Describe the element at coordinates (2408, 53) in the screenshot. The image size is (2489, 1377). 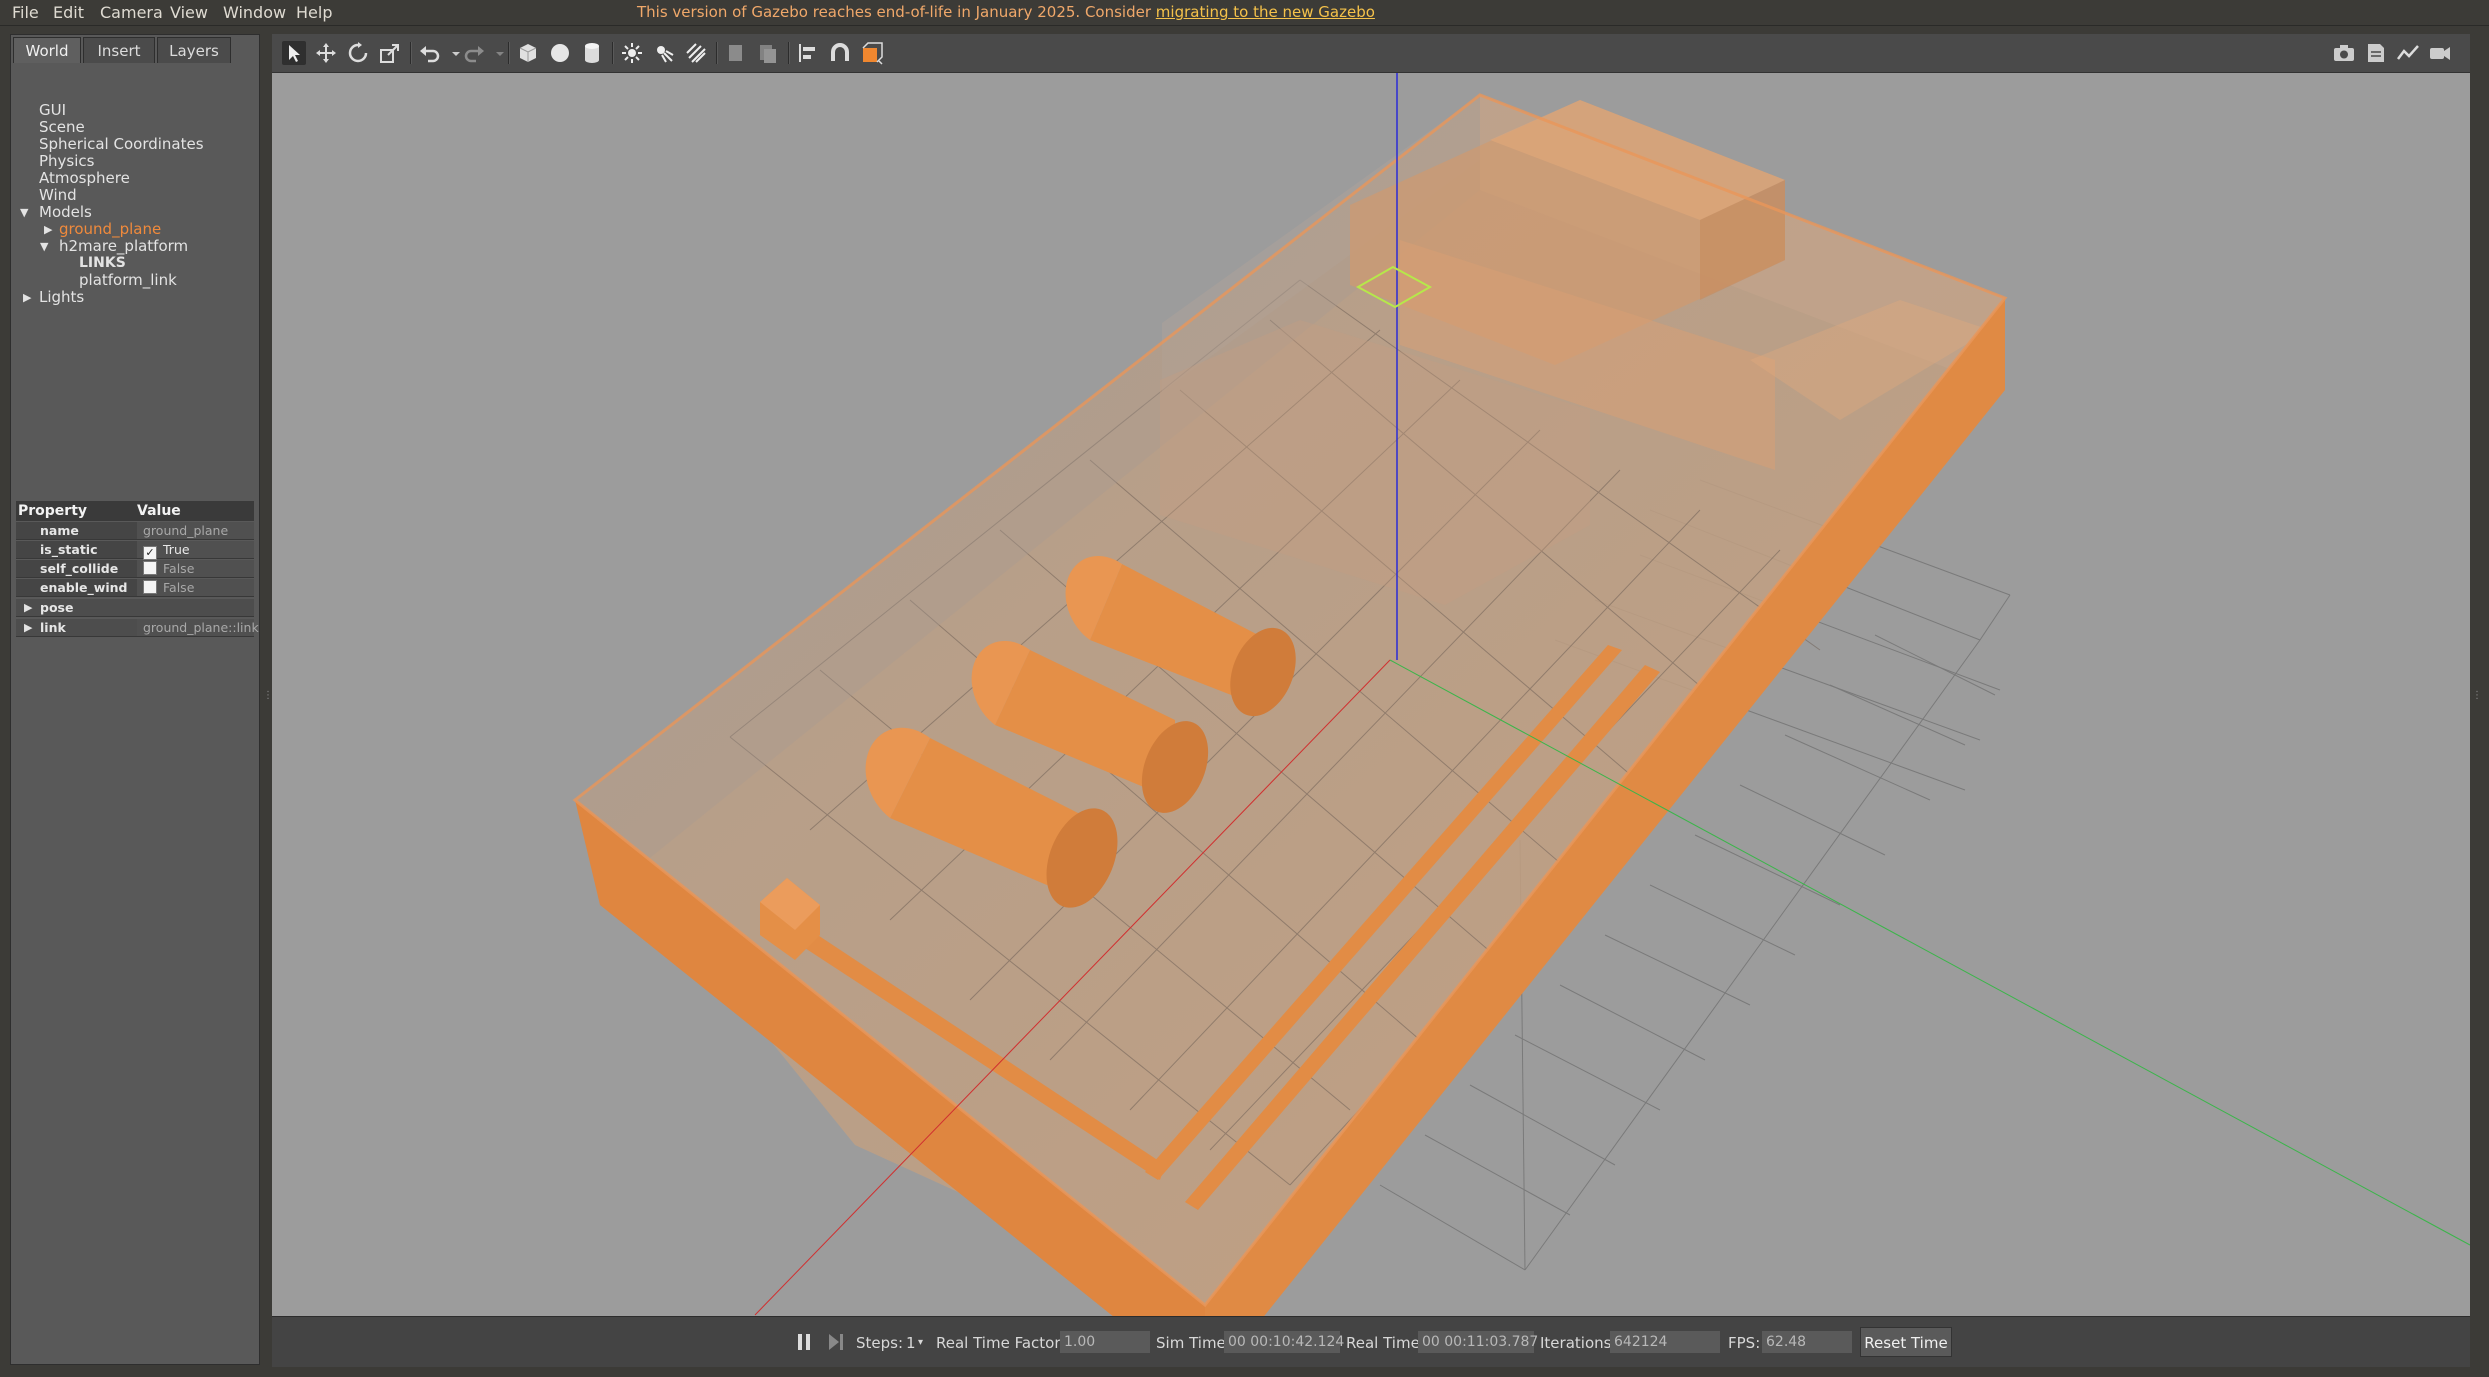
I see `plot-button` at that location.